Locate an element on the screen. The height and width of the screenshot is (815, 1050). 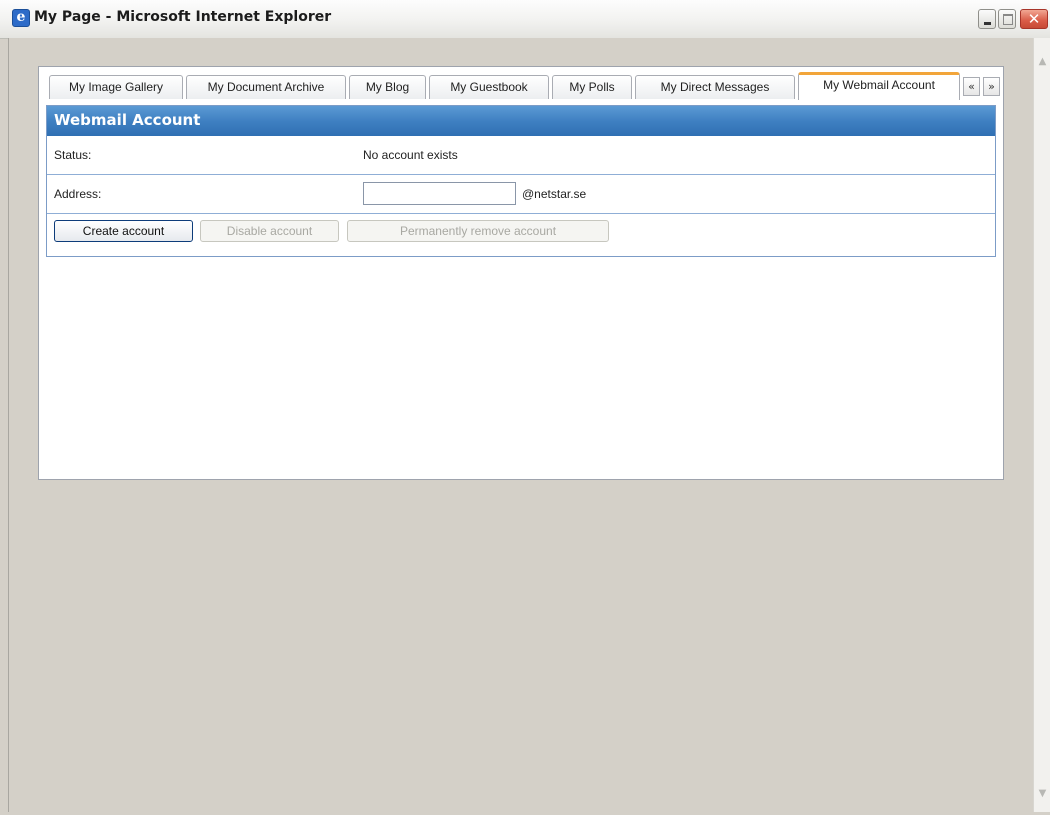
tab-webmail-account: My Webmail Account is located at coordinates (879, 86).